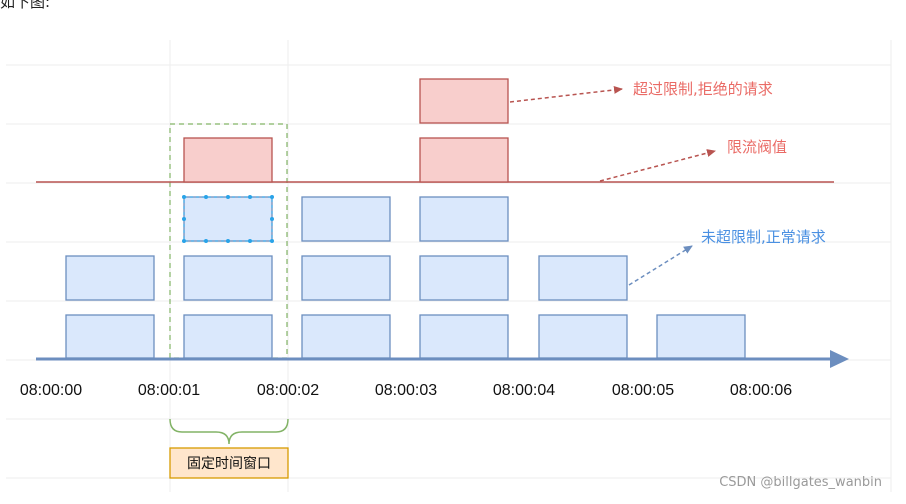 The image size is (906, 504). Describe the element at coordinates (524, 390) in the screenshot. I see `tick-label: 08:00:04` at that location.